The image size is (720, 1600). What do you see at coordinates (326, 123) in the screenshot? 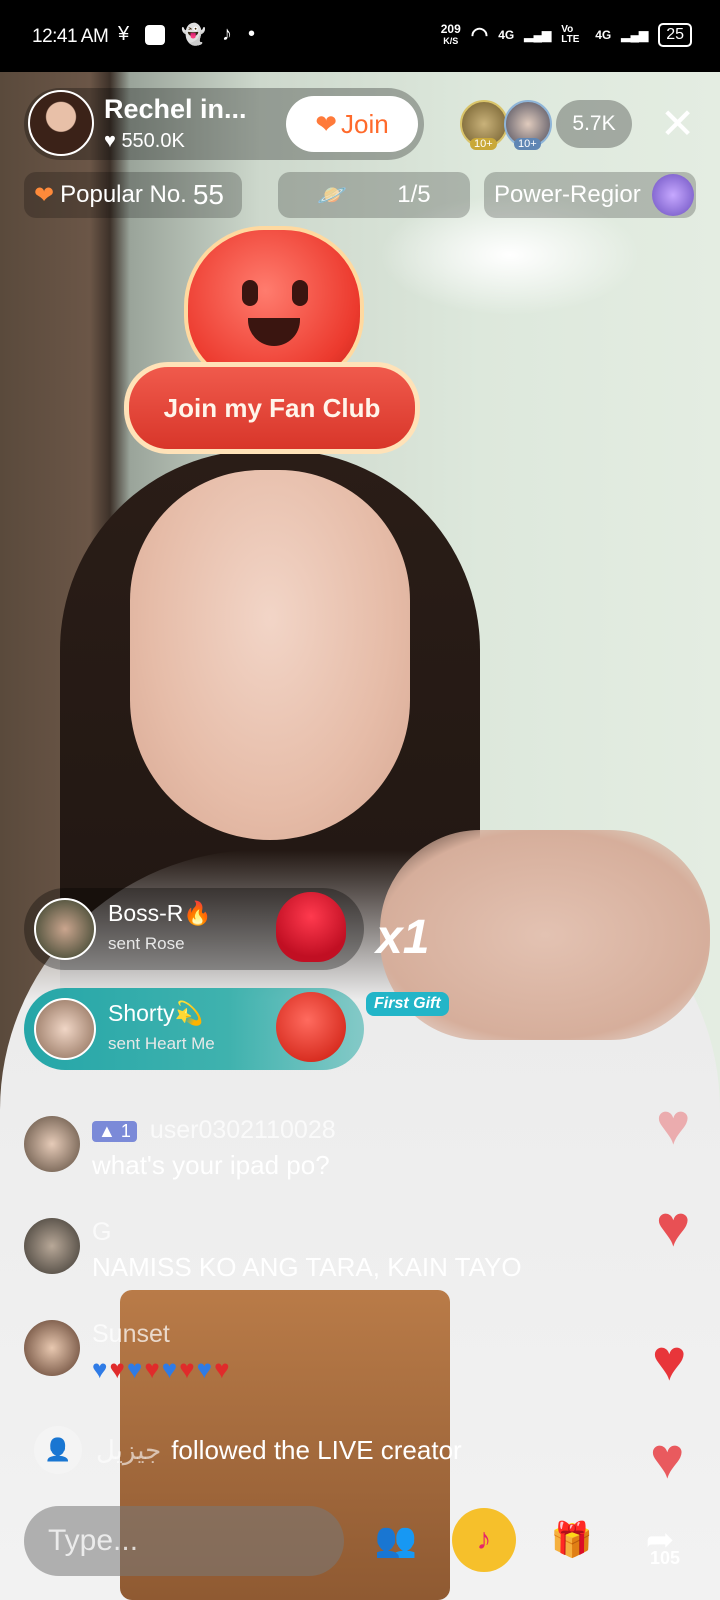
I see `fan-heart-plus-icon: ❤` at bounding box center [326, 123].